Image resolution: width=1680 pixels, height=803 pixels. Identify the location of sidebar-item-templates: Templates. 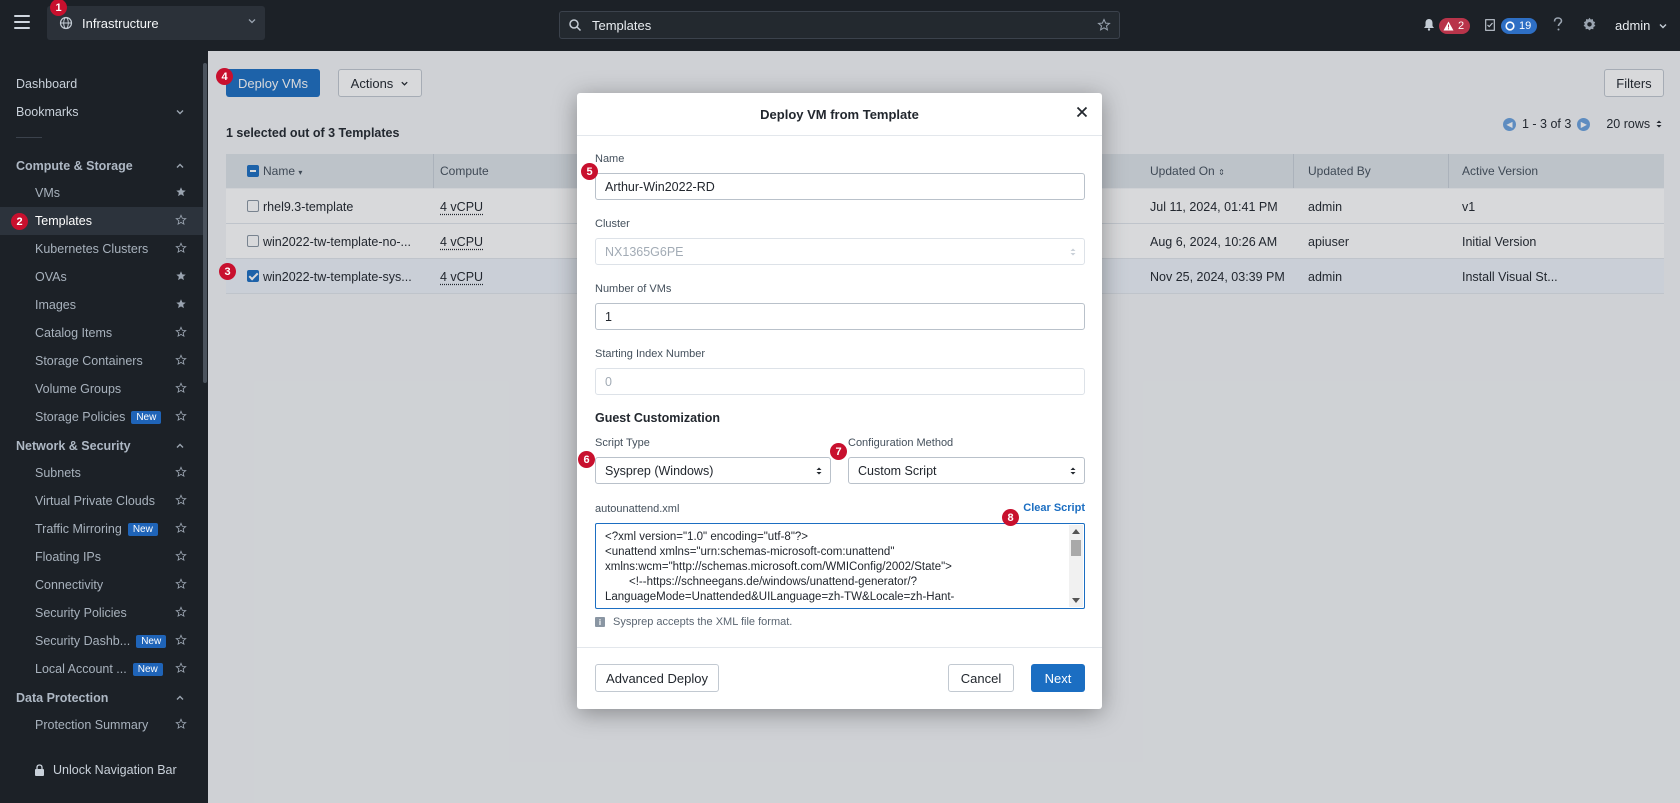
(101, 221).